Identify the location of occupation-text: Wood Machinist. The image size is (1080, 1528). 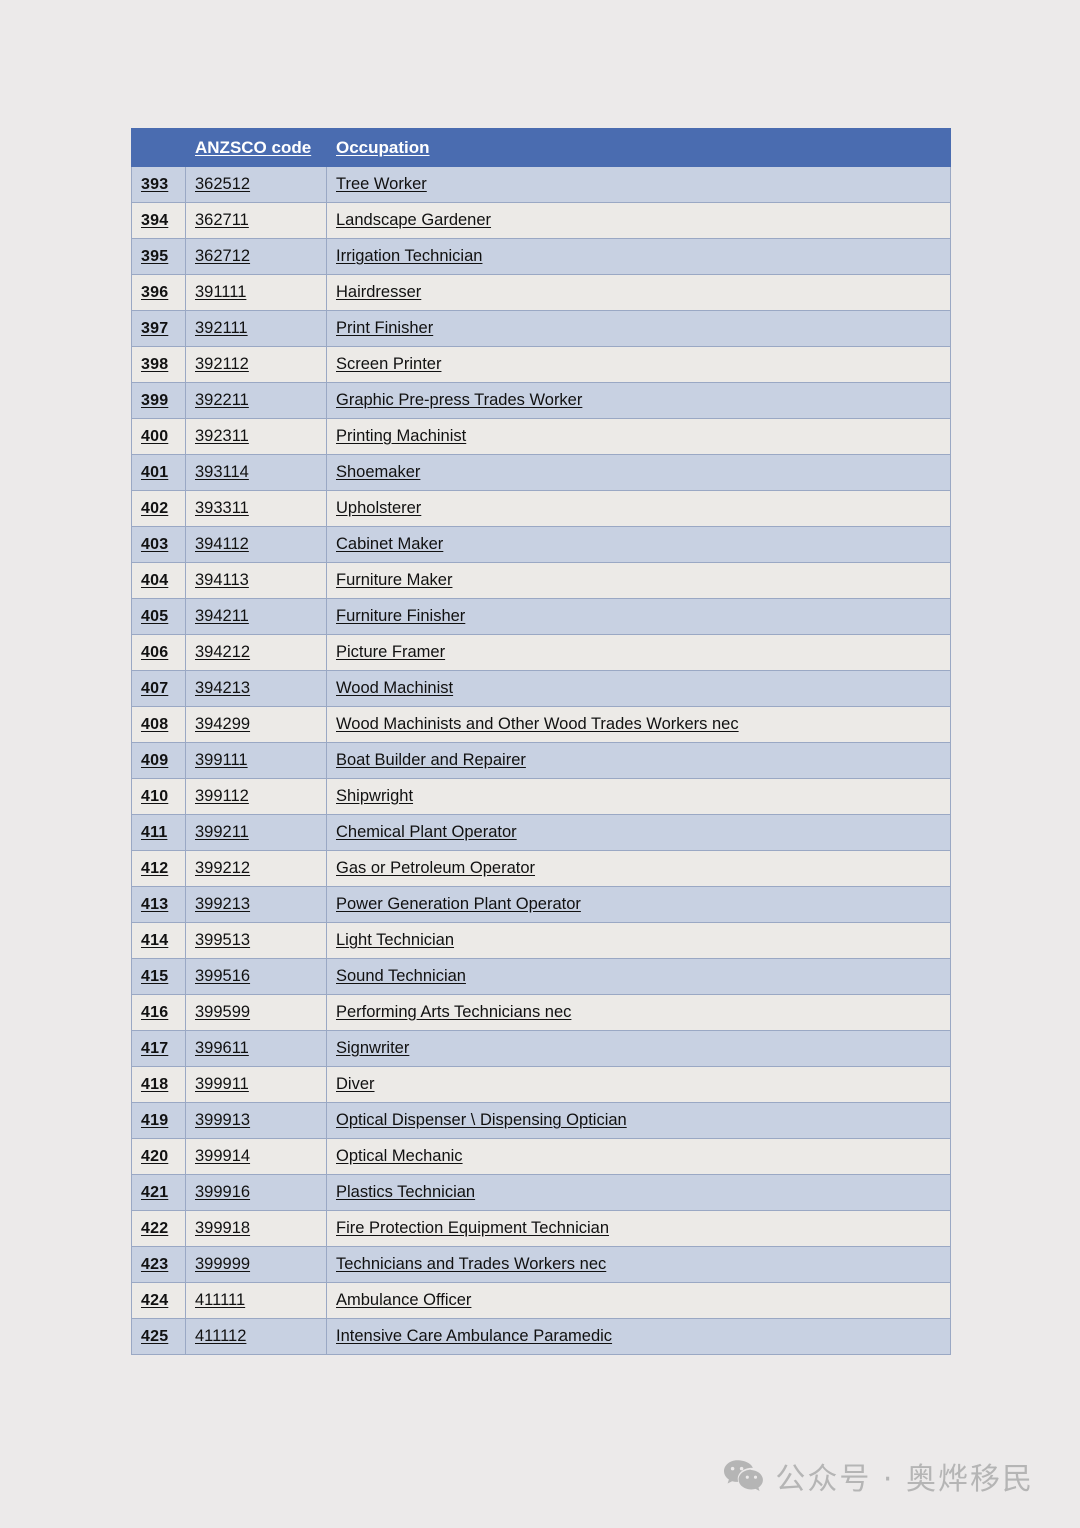
(395, 688).